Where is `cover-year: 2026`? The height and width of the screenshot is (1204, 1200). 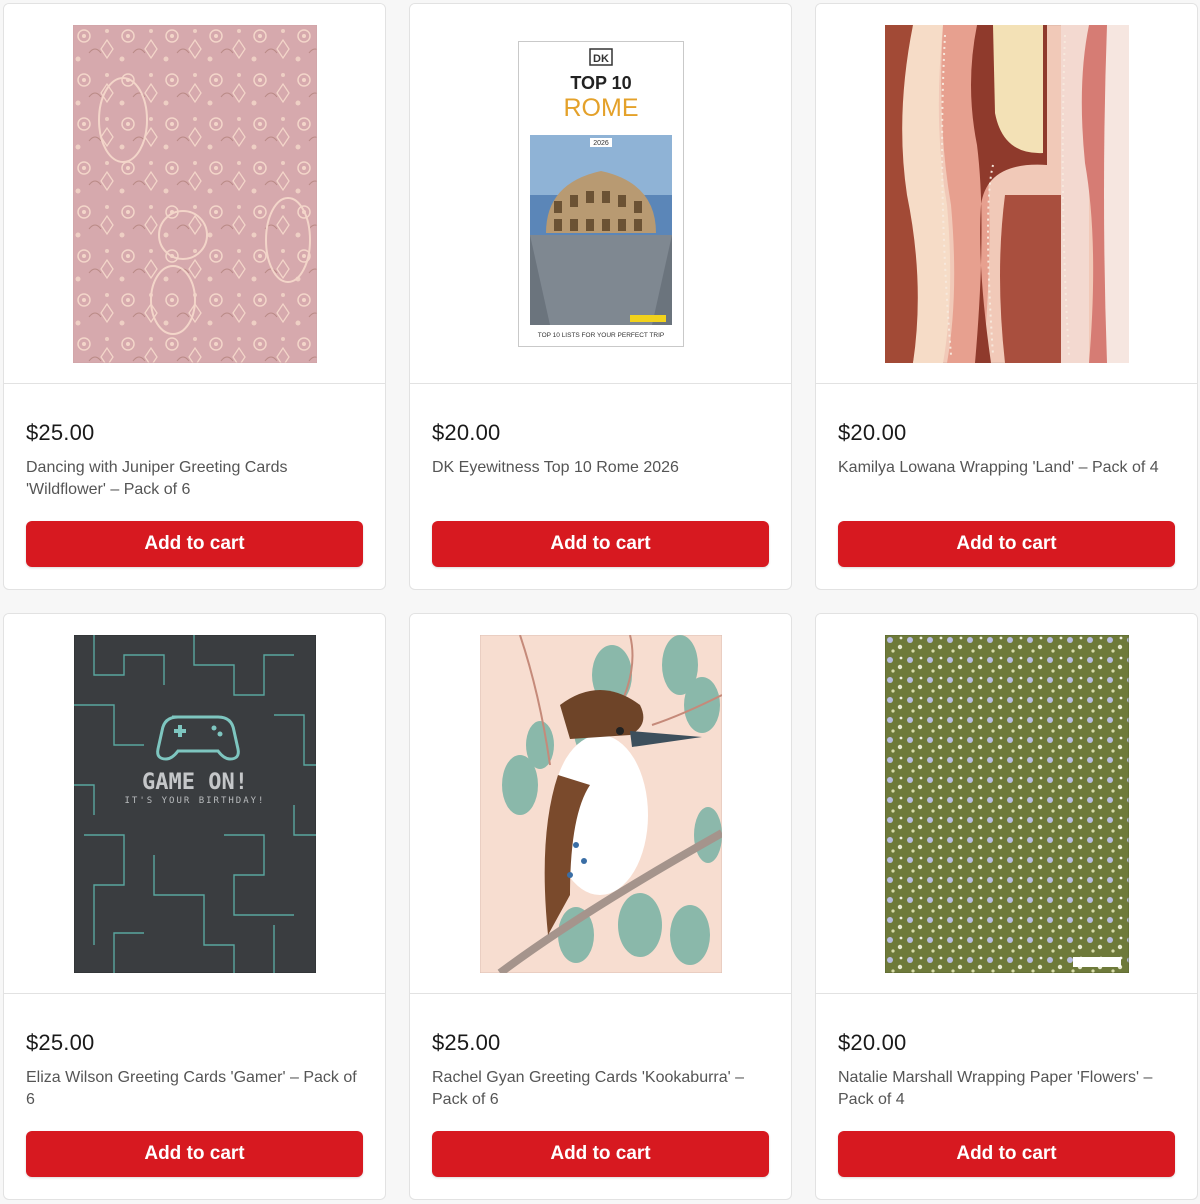
cover-year: 2026 is located at coordinates (601, 143).